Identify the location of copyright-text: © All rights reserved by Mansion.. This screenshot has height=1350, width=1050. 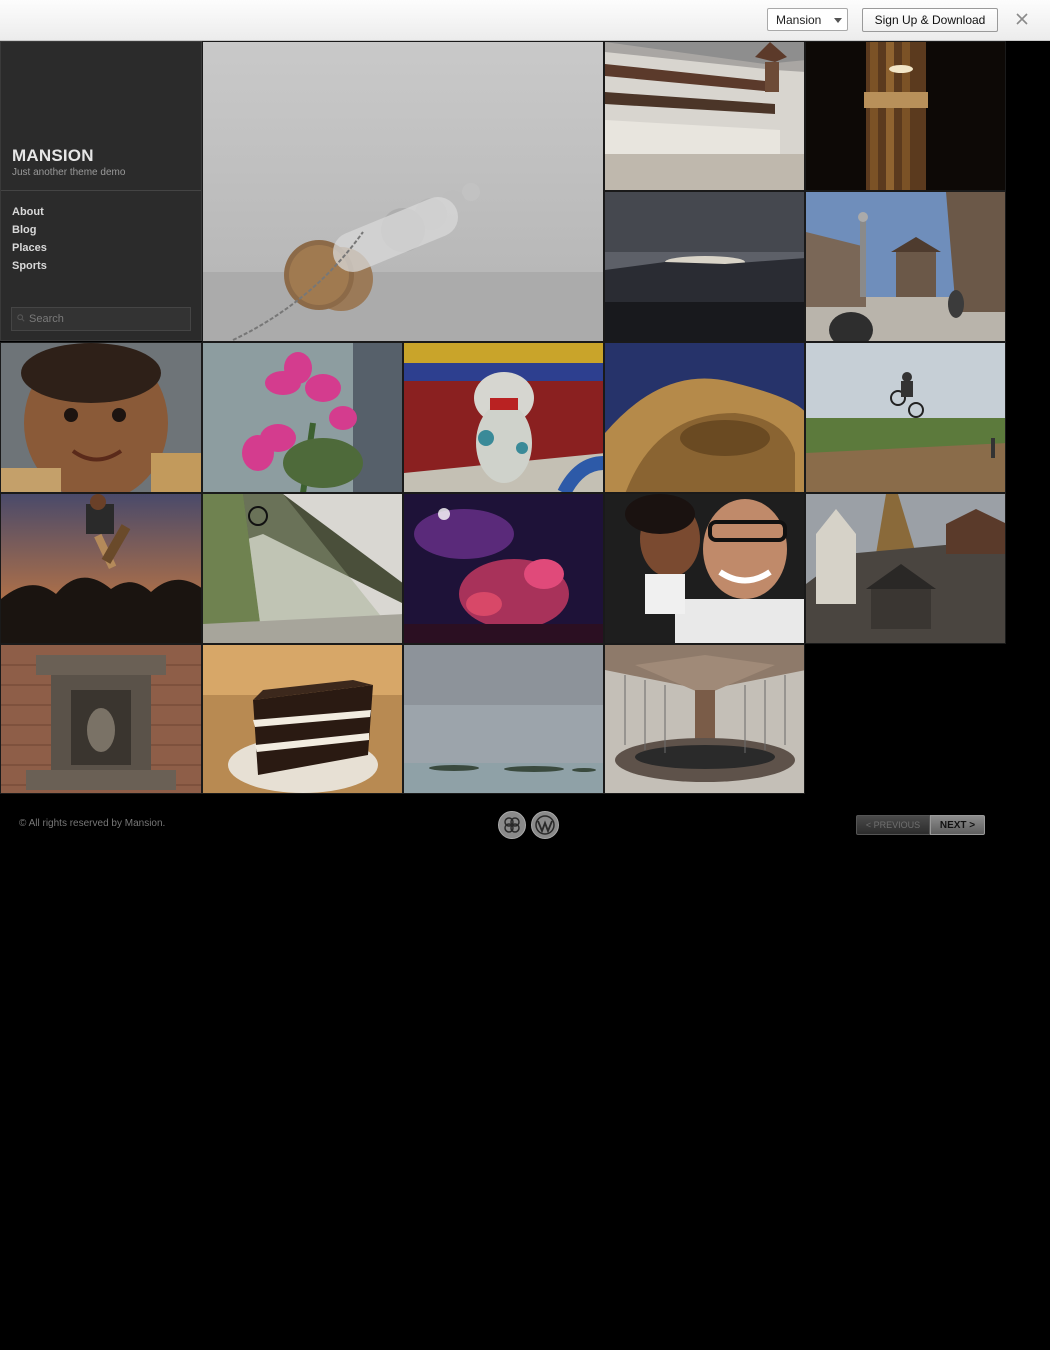
(92, 823).